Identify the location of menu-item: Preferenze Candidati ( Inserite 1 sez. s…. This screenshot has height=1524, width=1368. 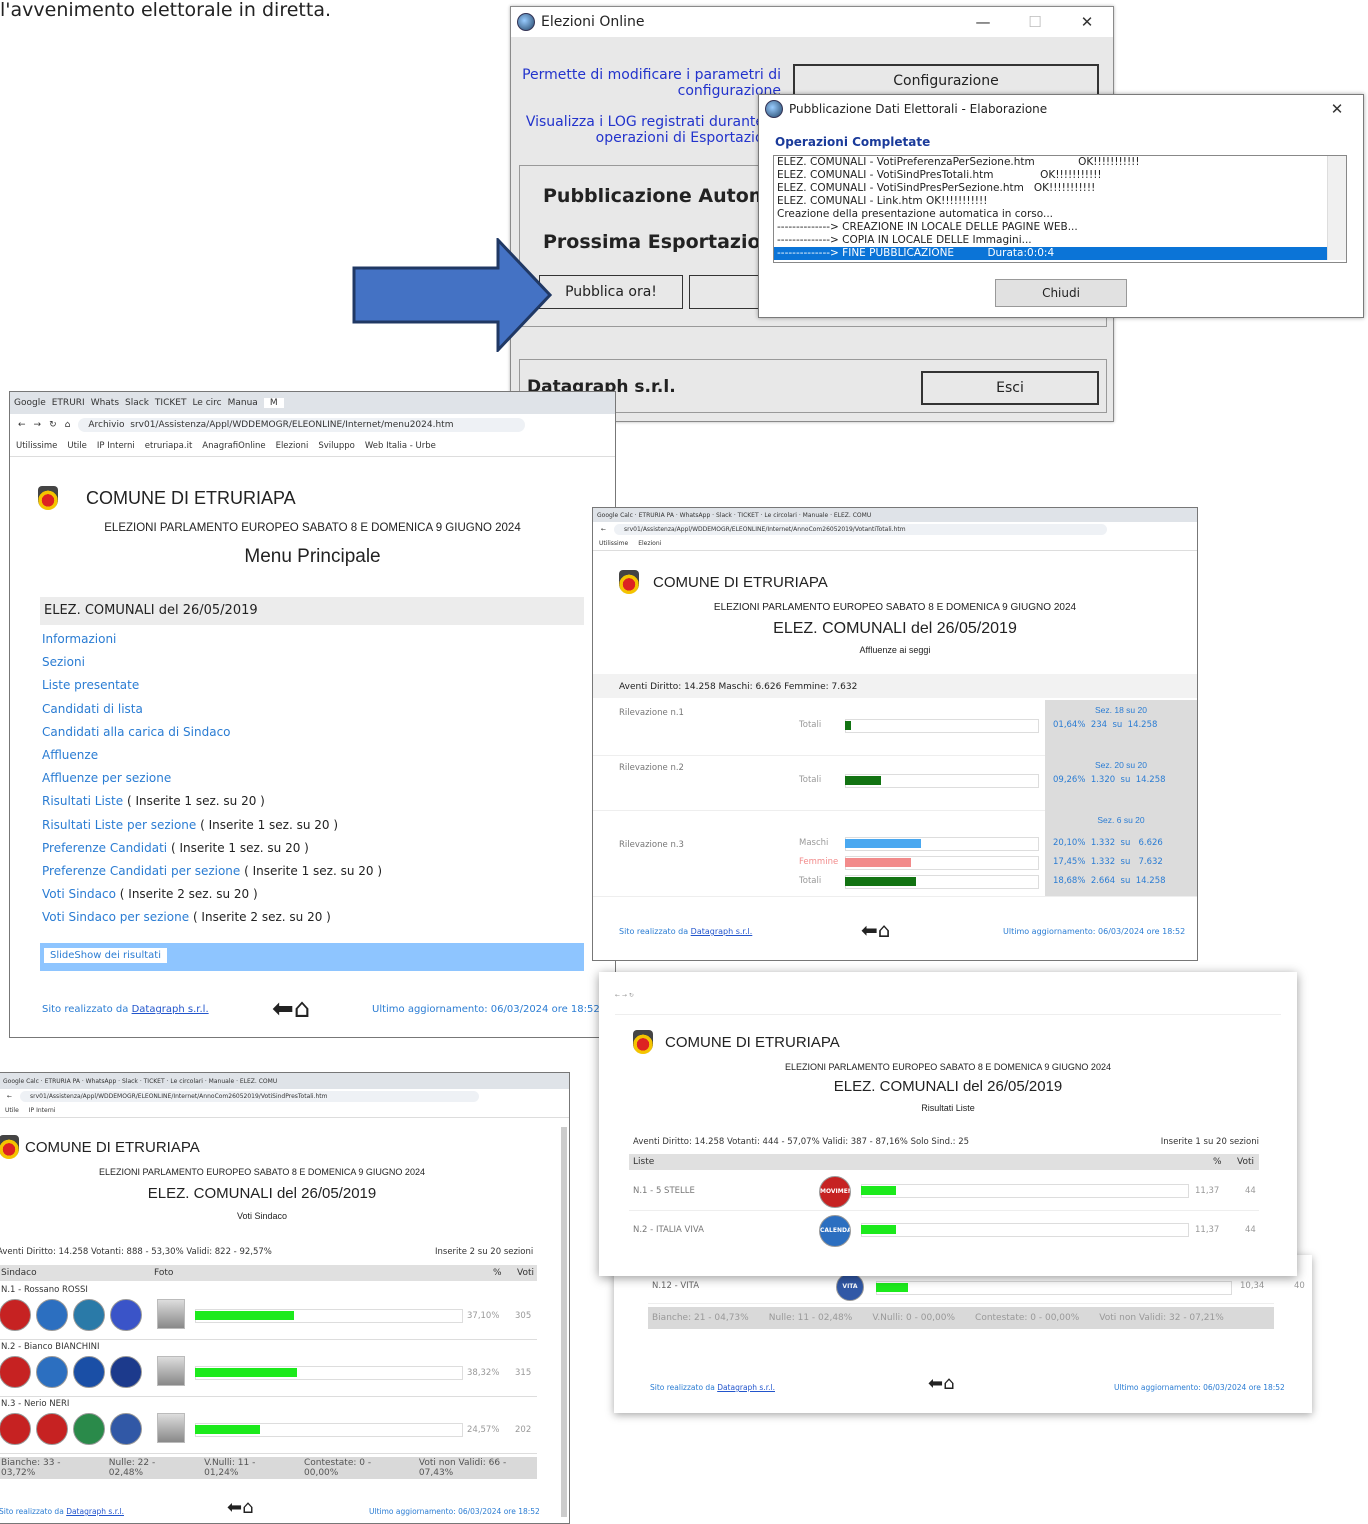
(312, 848).